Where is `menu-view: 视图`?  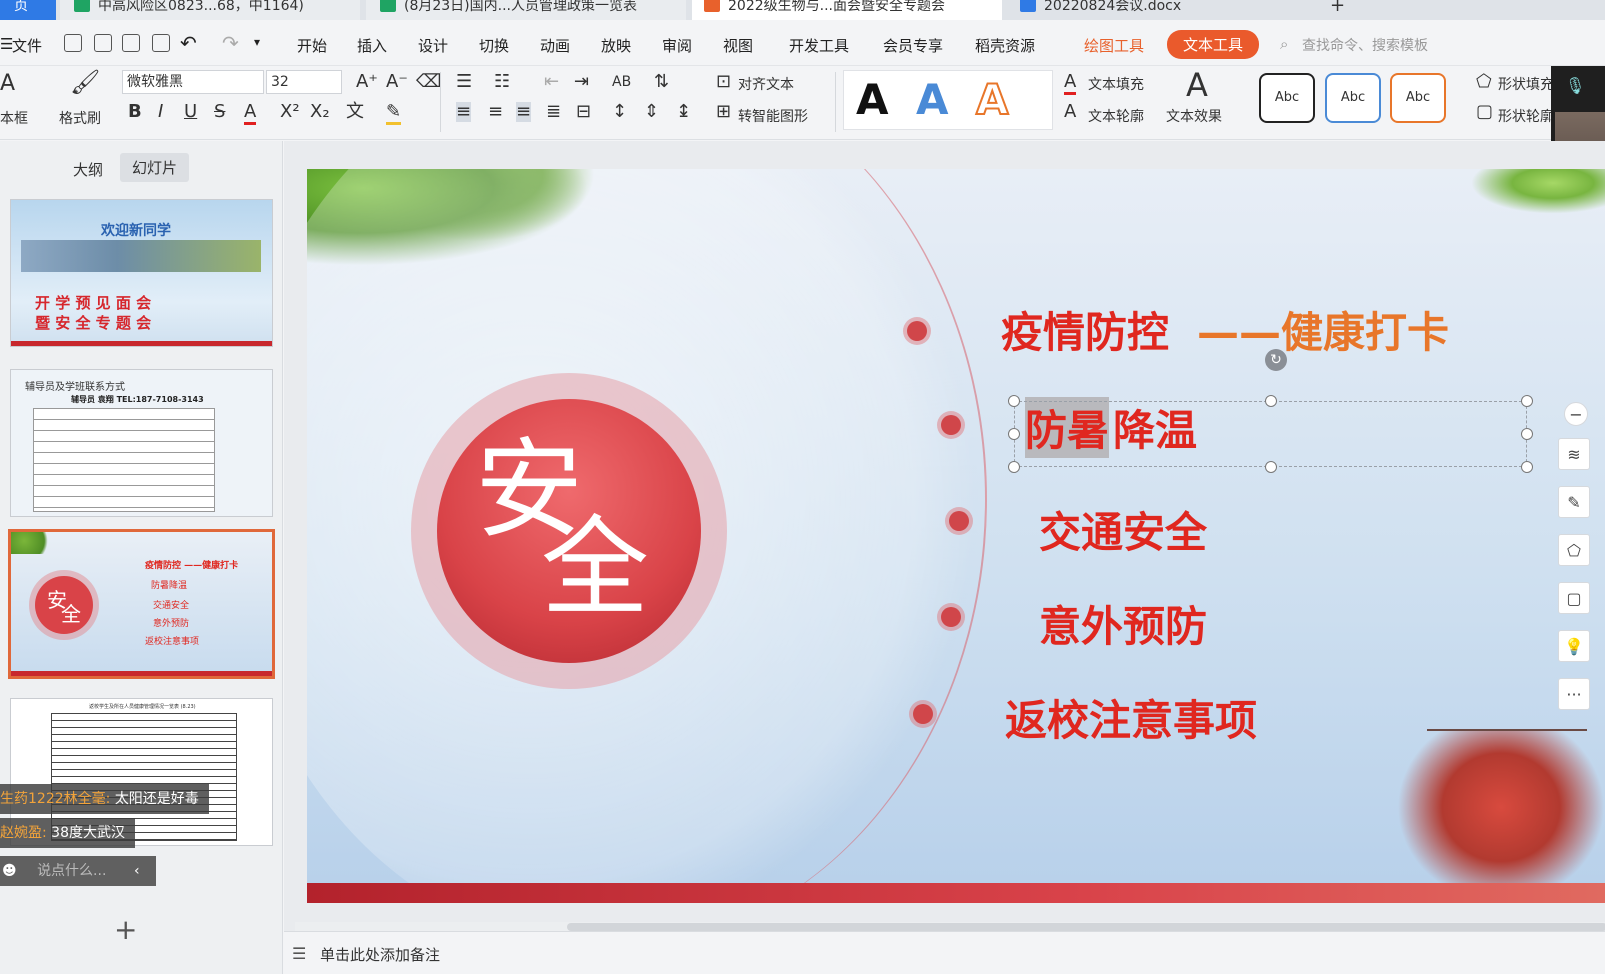 menu-view: 视图 is located at coordinates (738, 45).